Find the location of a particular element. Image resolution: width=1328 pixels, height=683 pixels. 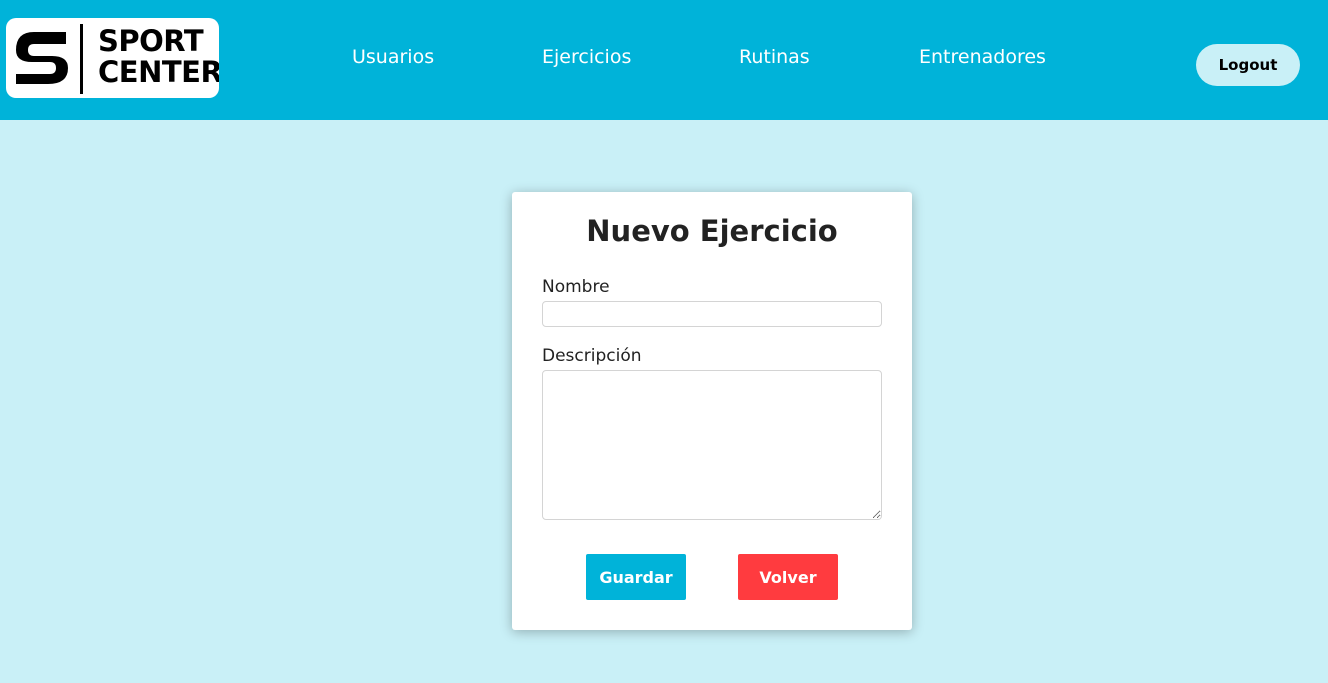

logout-button: Logout is located at coordinates (1248, 65).